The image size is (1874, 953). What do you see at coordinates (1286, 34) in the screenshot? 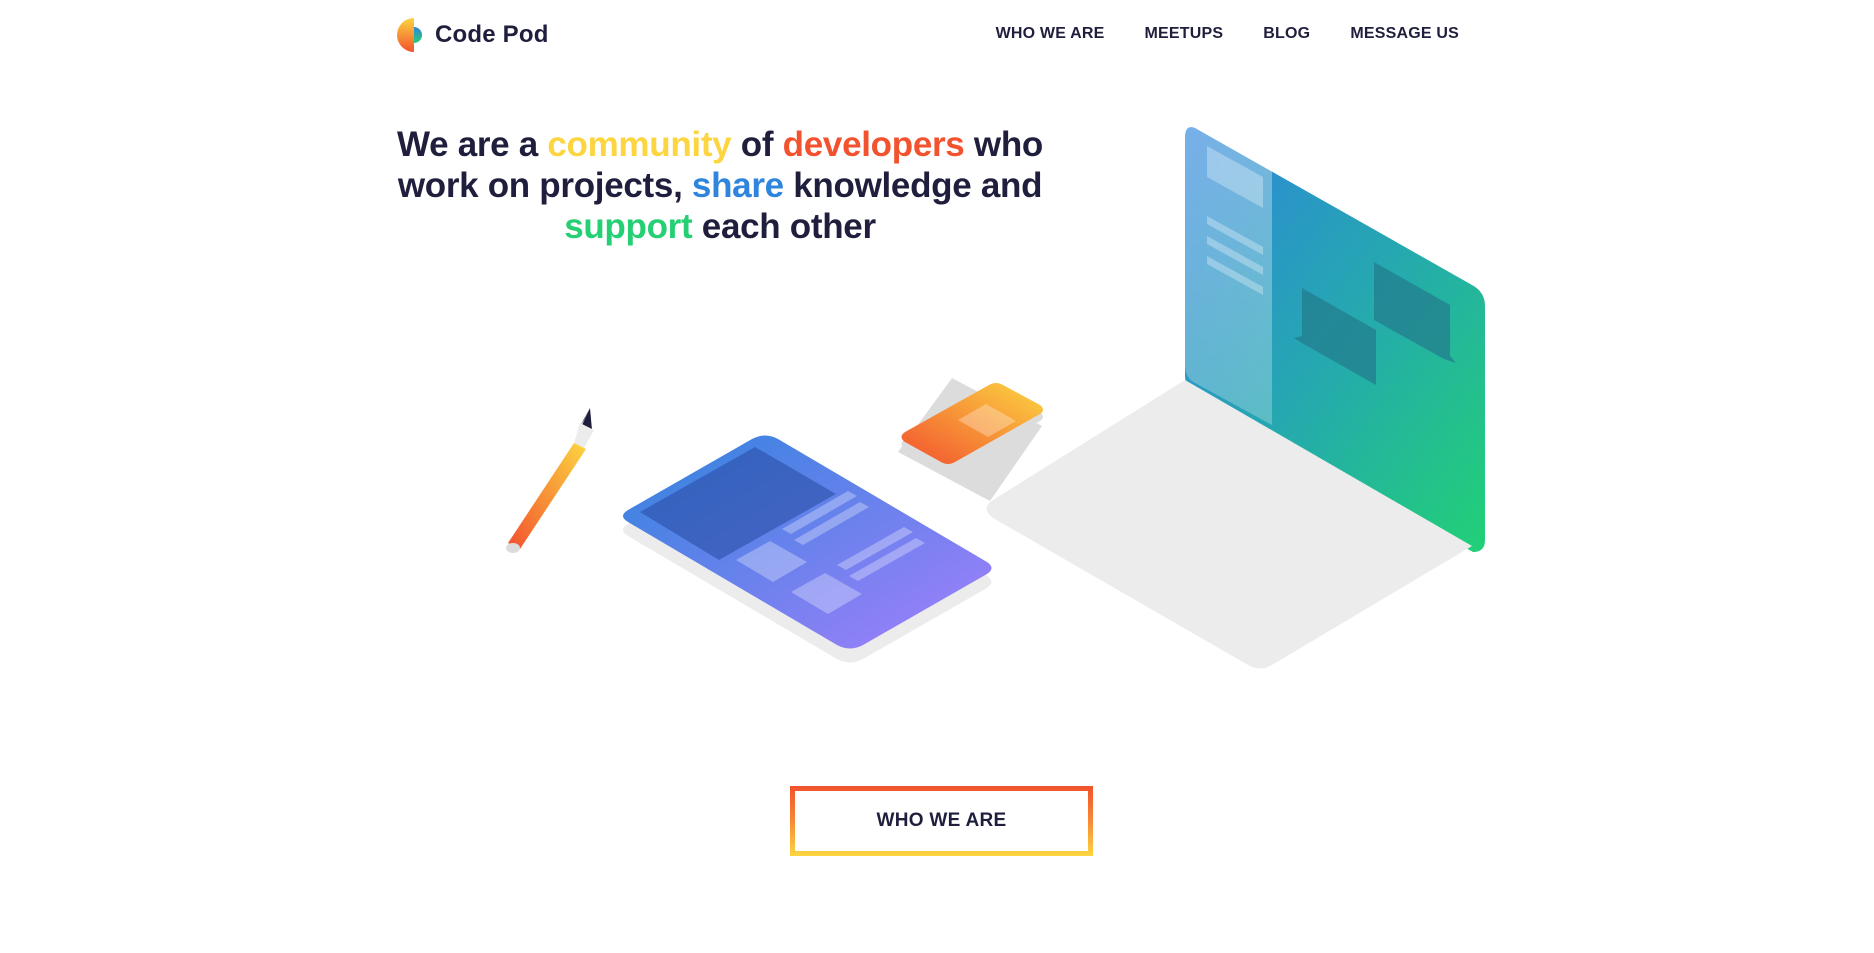
I see `nav-blog: BLOG` at bounding box center [1286, 34].